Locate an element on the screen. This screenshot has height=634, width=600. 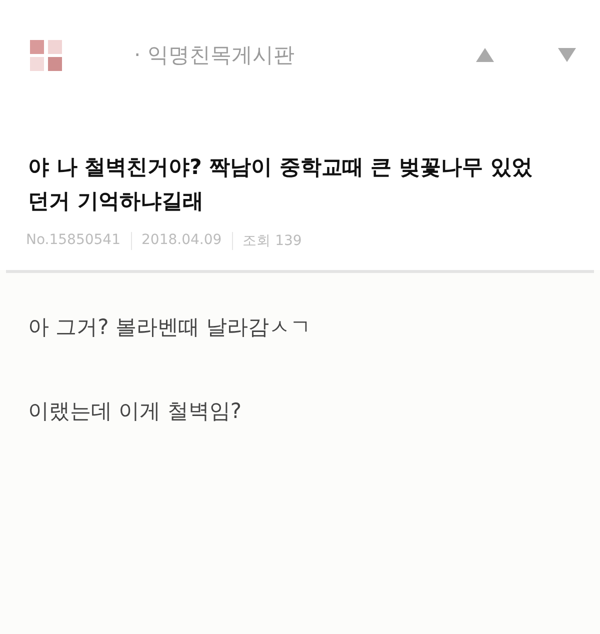
post-title: 야 나 철벽친거야? 짝남이 중학교때 큰 벚꽃나무 있었던거 기억하냐길래 is located at coordinates (280, 184).